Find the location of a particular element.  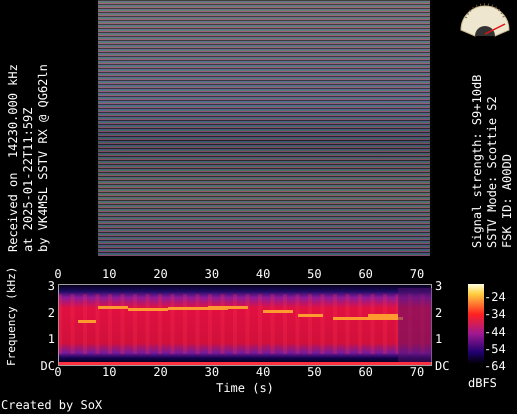

s-meter-icon is located at coordinates (485, 19).